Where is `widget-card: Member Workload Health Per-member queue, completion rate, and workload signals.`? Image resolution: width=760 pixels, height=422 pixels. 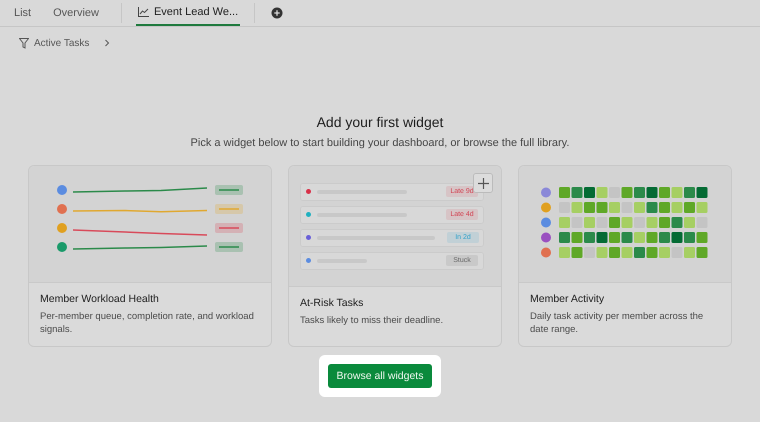
widget-card: Member Workload Health Per-member queue, completion rate, and workload signals. is located at coordinates (150, 256).